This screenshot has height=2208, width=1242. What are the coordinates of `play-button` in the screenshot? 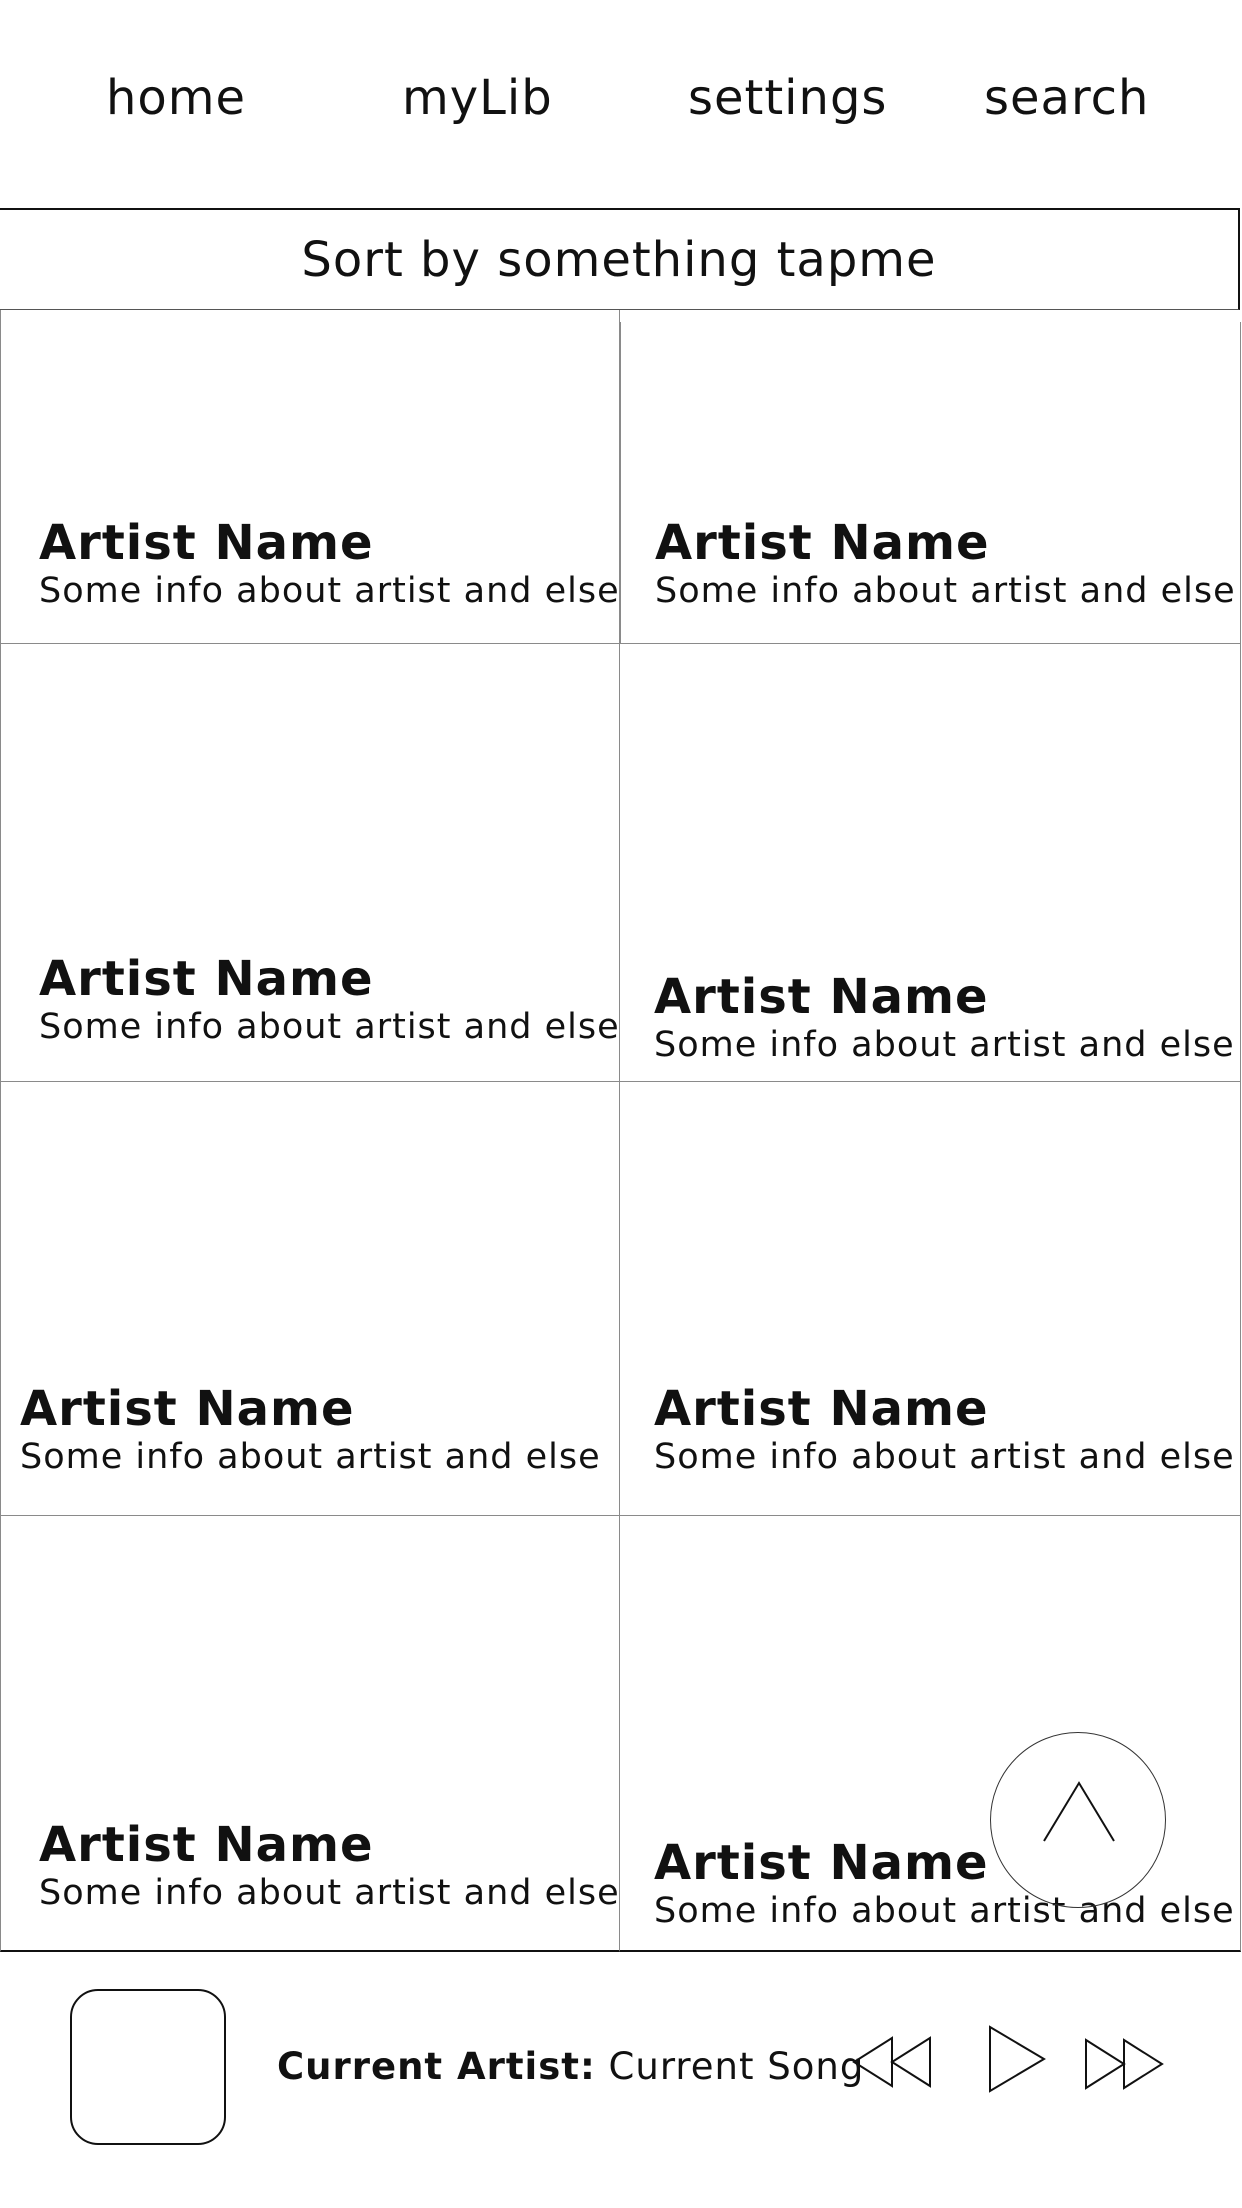 It's located at (1017, 2059).